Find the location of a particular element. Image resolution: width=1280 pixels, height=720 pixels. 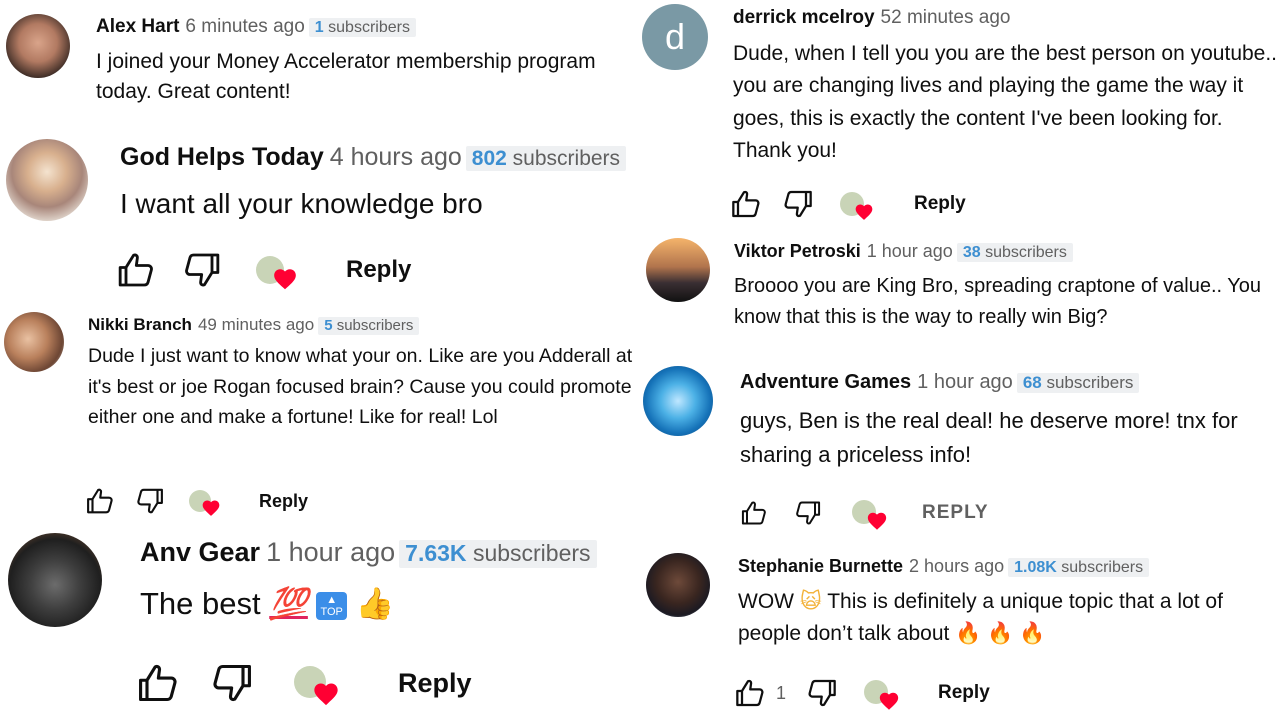

subscriber-badge: 1.08K subscribers is located at coordinates (1079, 568).